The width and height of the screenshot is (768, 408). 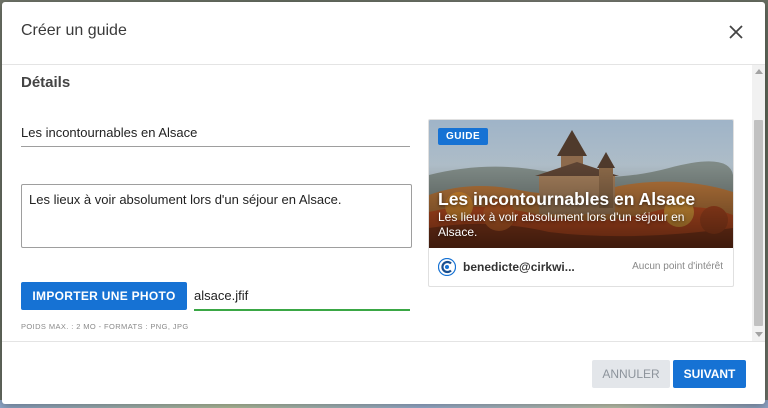 What do you see at coordinates (74, 30) in the screenshot?
I see `dialog-title: Créer un guide` at bounding box center [74, 30].